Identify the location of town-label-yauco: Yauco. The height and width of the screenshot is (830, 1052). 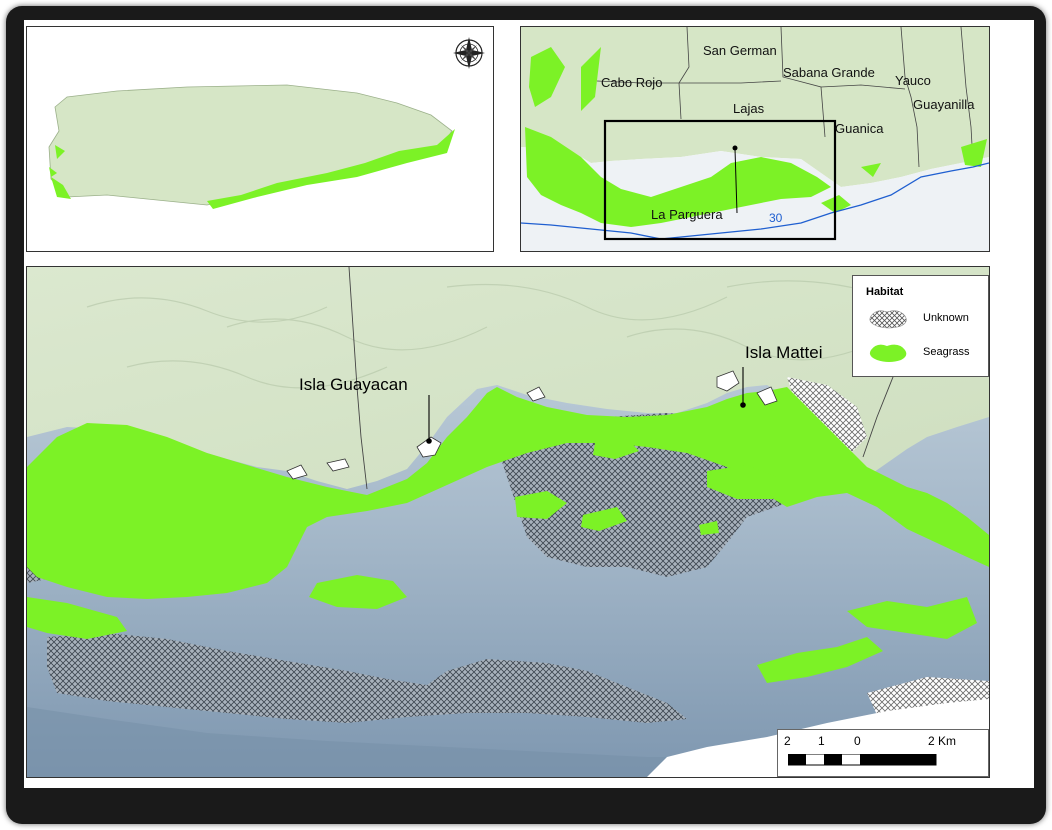
(913, 80).